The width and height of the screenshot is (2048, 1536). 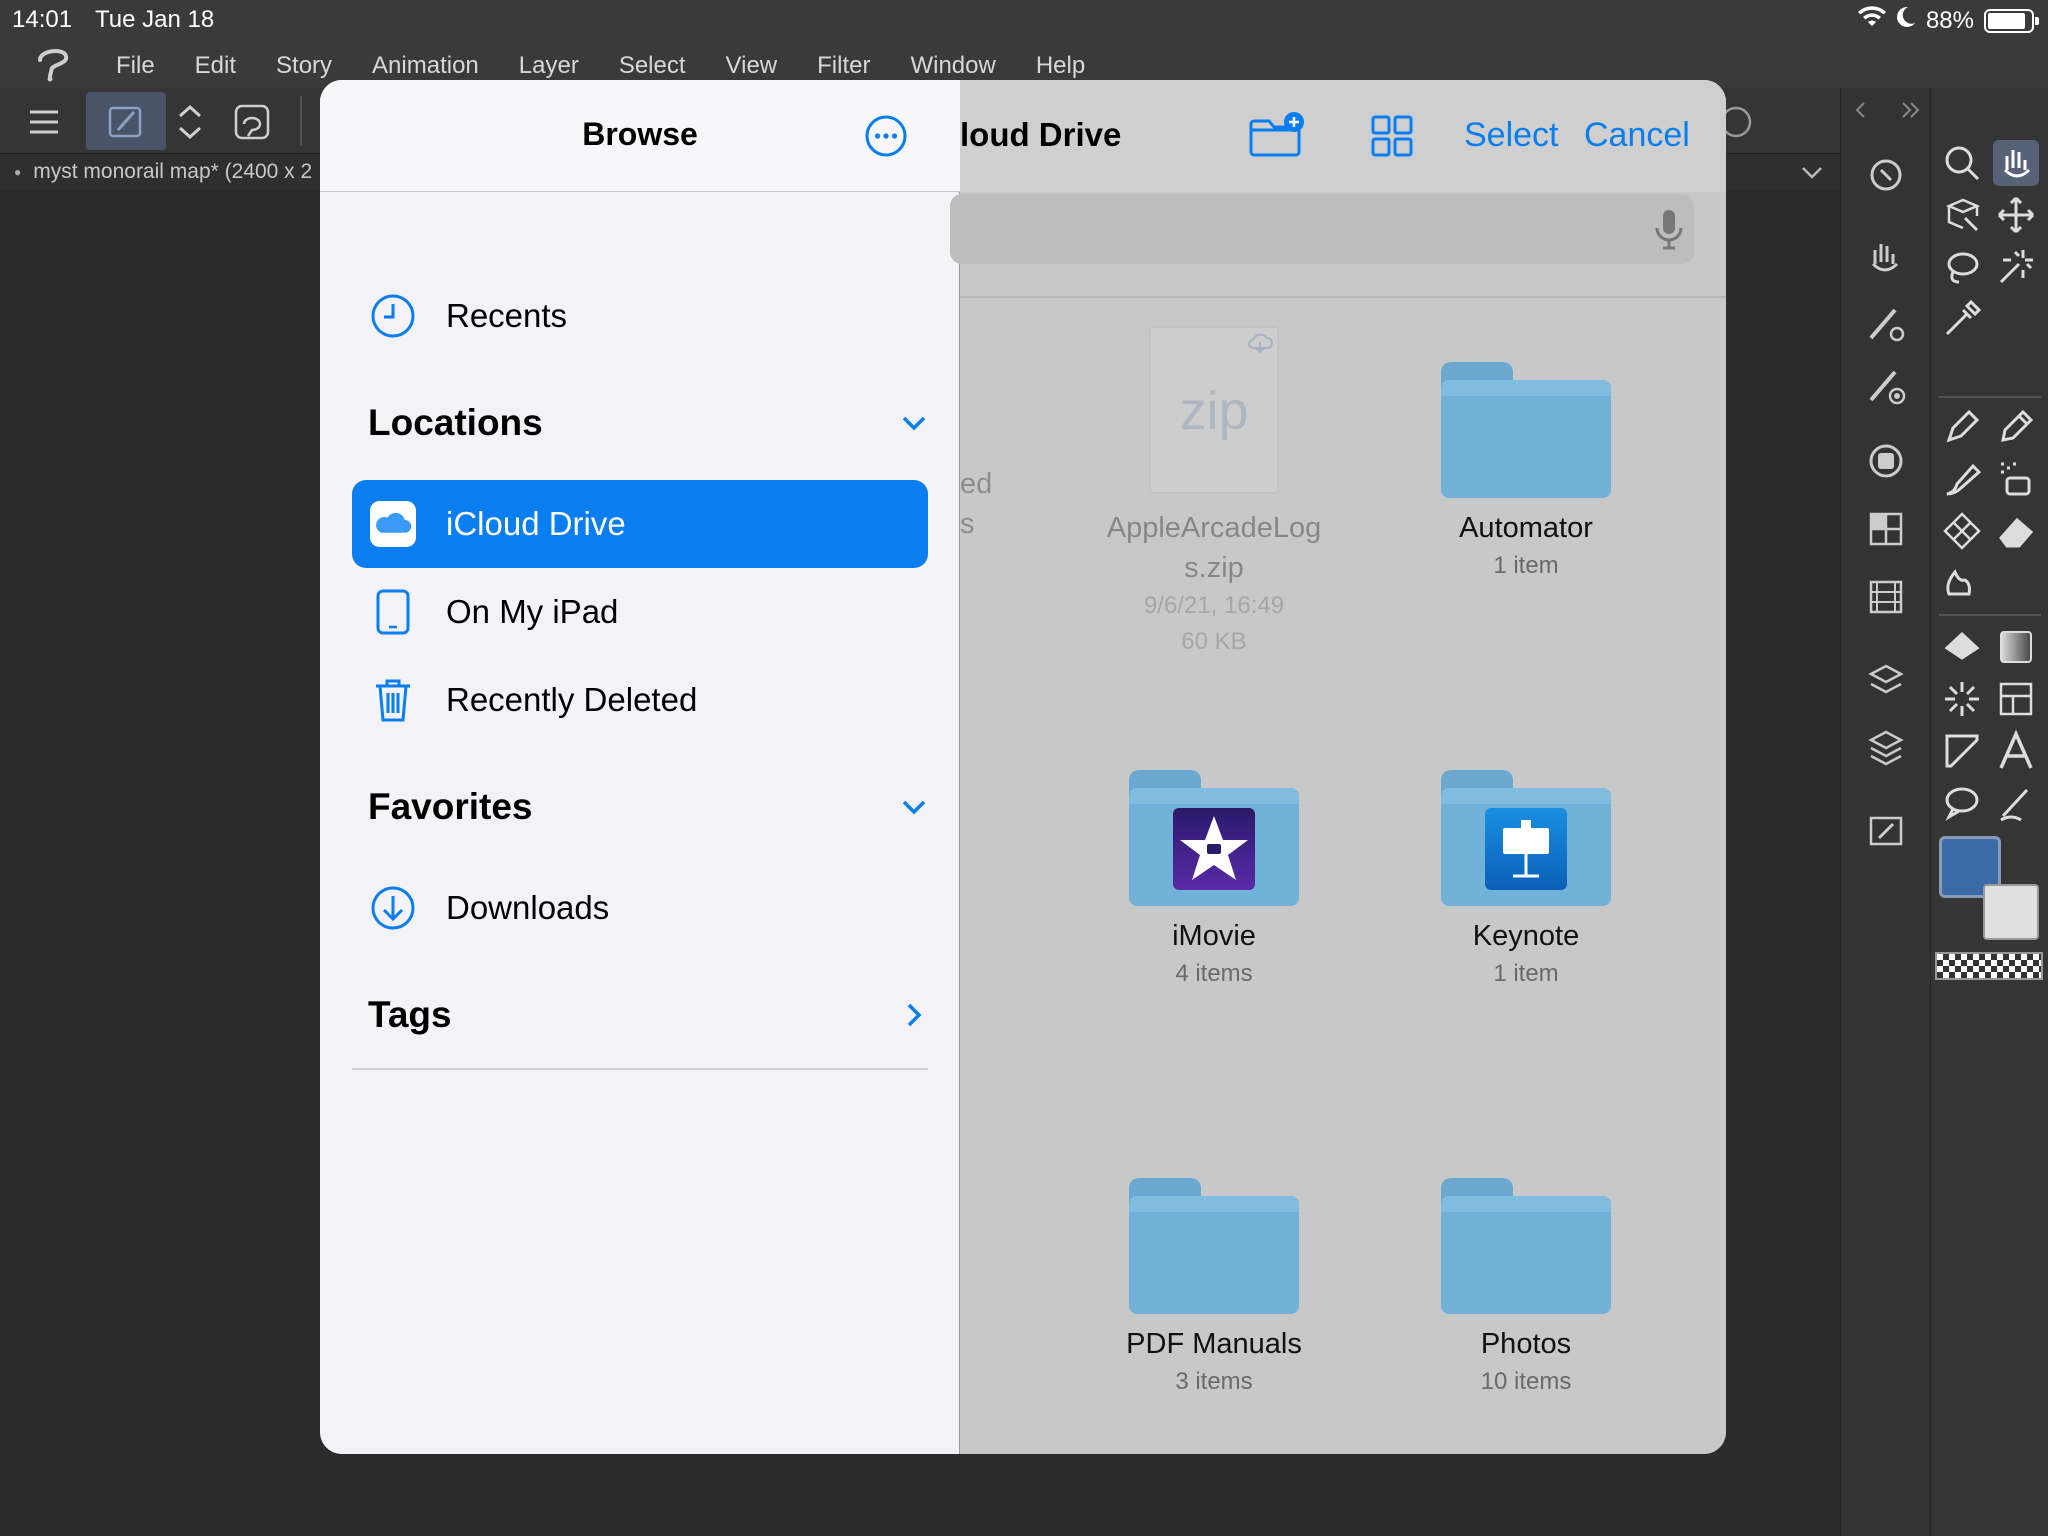 What do you see at coordinates (2016, 699) in the screenshot?
I see `frame-border-icon` at bounding box center [2016, 699].